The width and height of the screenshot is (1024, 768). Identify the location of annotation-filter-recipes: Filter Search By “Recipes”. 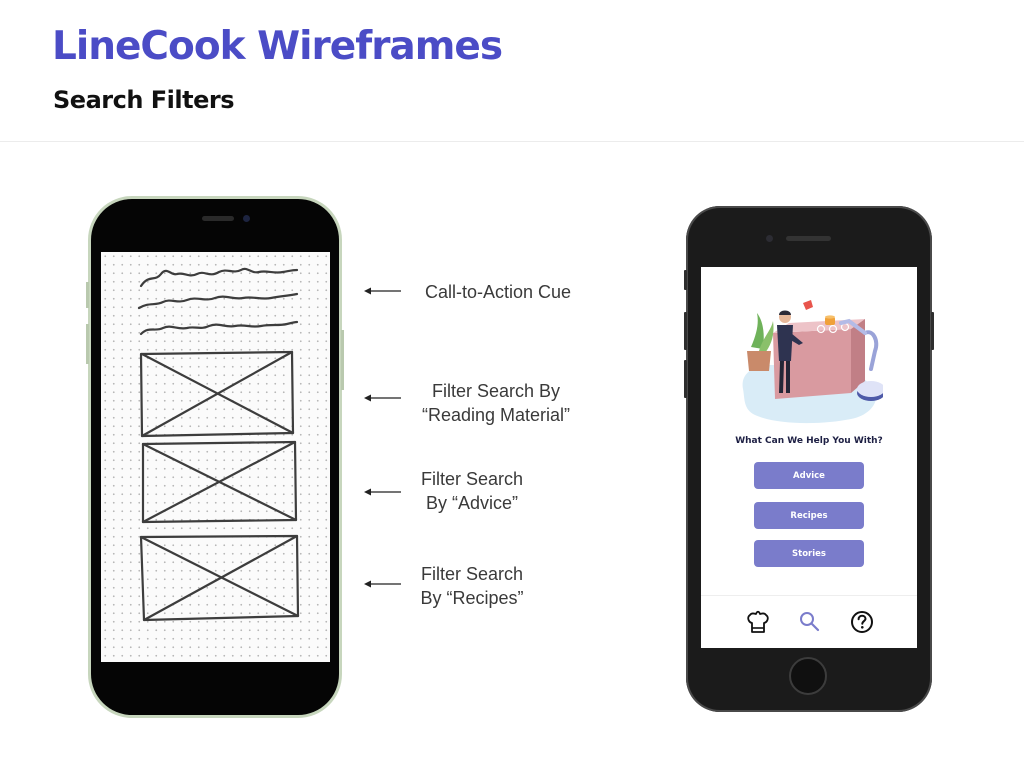
(472, 586).